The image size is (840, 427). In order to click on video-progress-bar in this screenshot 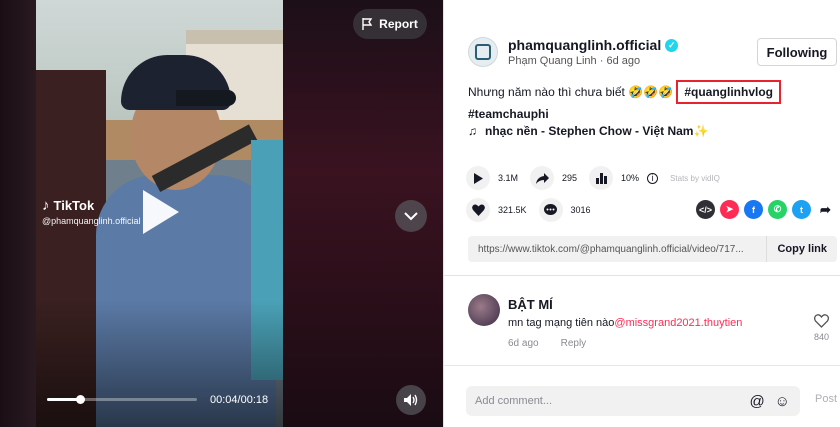, I will do `click(122, 399)`.